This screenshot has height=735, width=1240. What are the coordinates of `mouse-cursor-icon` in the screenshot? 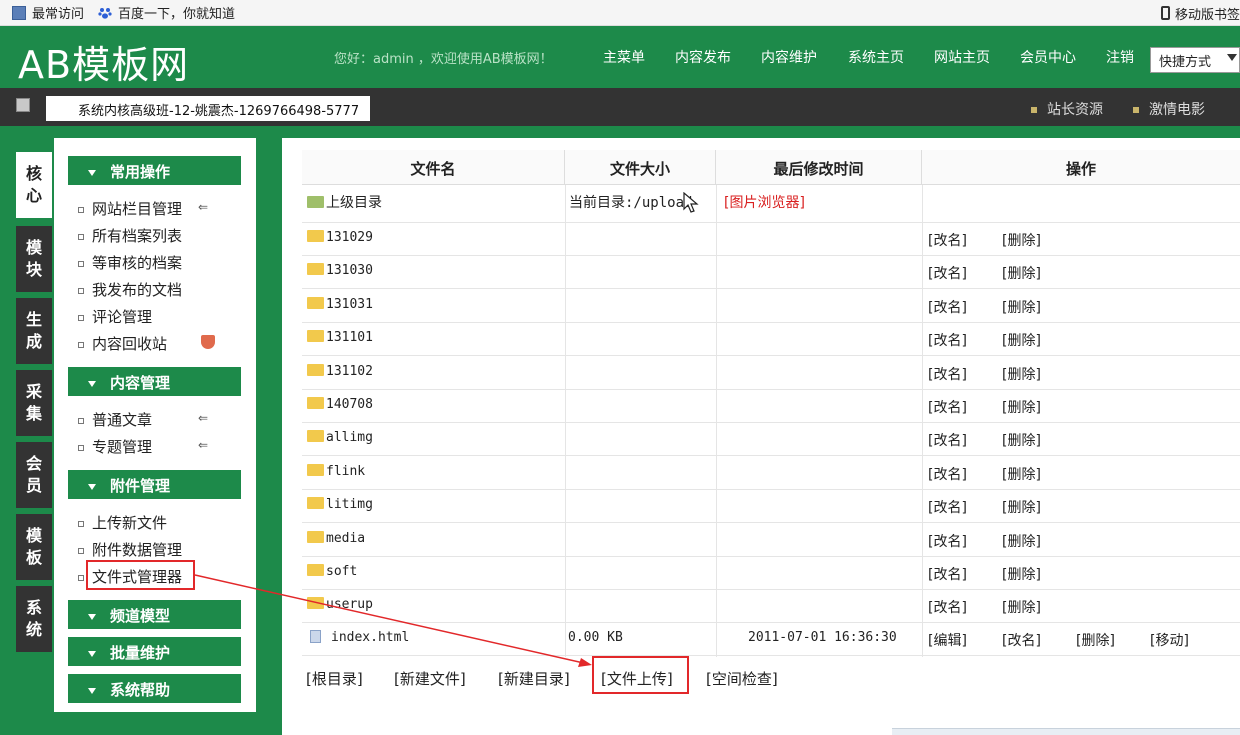 It's located at (691, 202).